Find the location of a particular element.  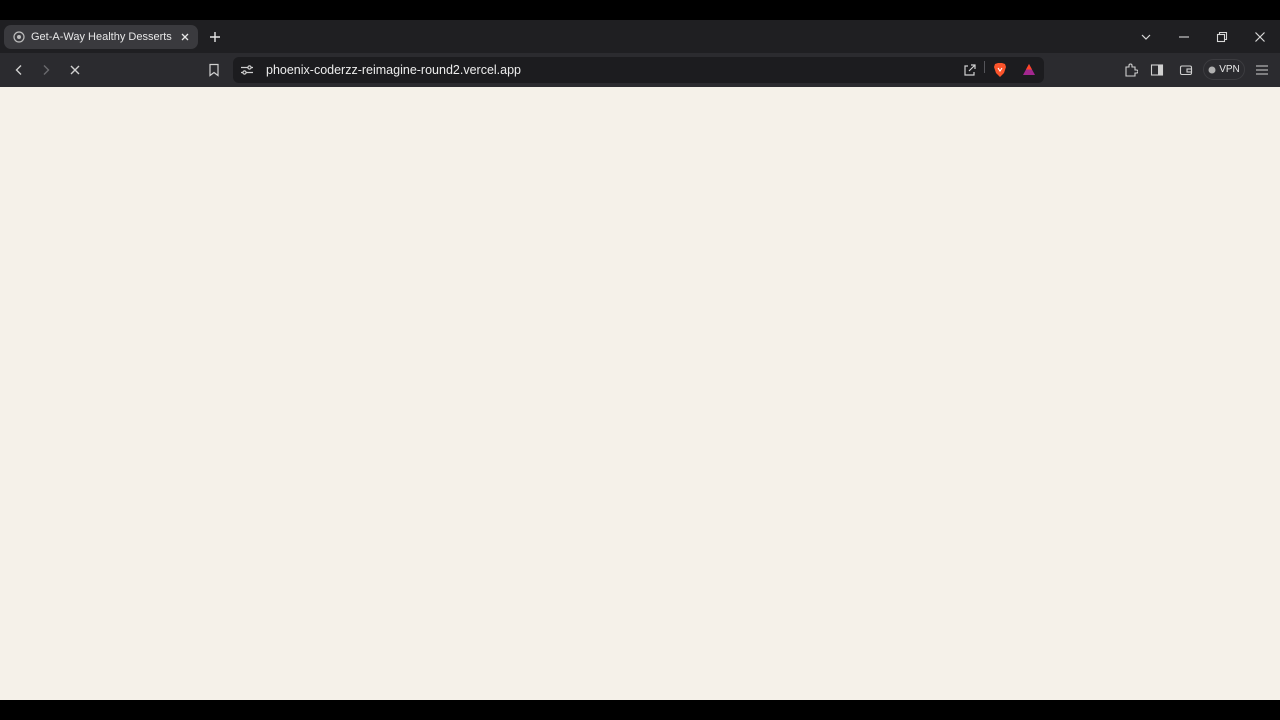

bookmark-icon is located at coordinates (214, 70).